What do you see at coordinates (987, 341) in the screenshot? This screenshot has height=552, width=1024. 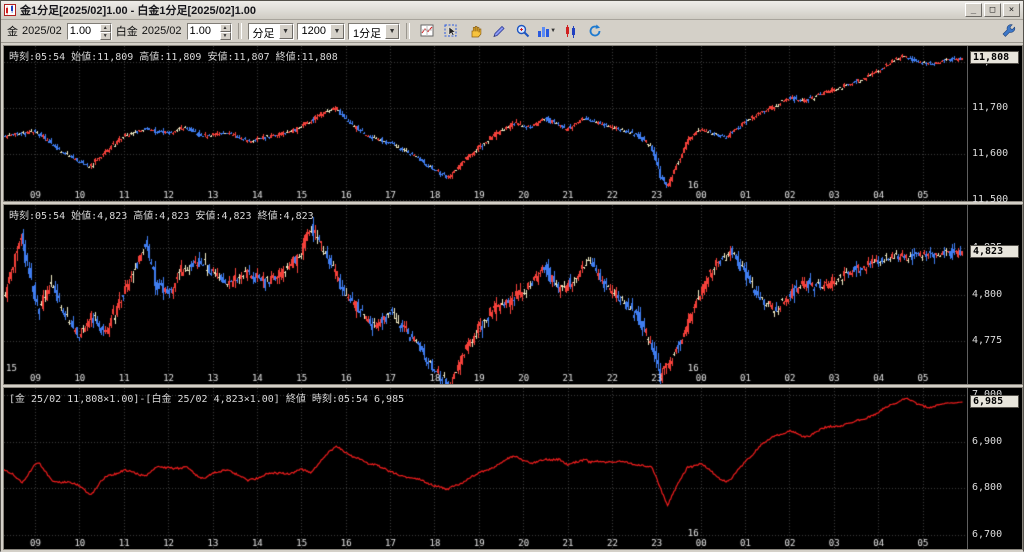 I see `y-axis-label: 4,775` at bounding box center [987, 341].